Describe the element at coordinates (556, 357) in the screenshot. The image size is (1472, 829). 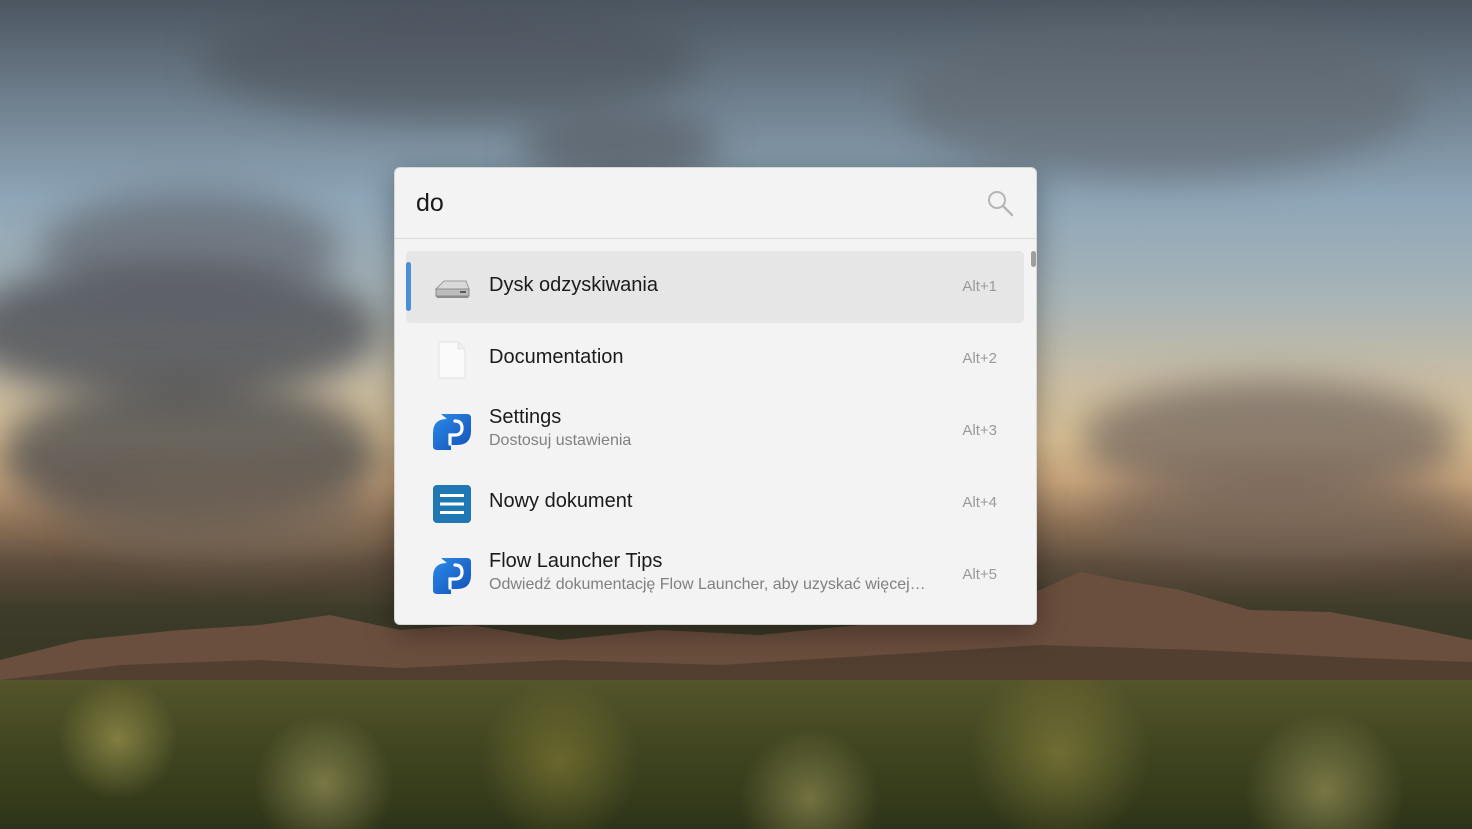
I see `result-title: Documentation` at that location.